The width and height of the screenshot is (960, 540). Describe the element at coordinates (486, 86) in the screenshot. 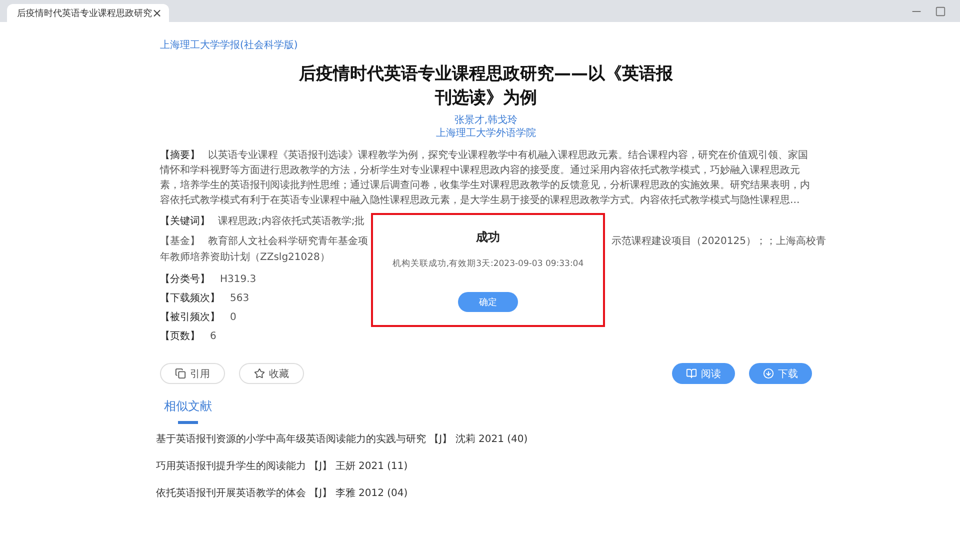

I see `article-title: 后疫情时代英语专业课程思政研究——以《英语报刊选读》为例` at that location.